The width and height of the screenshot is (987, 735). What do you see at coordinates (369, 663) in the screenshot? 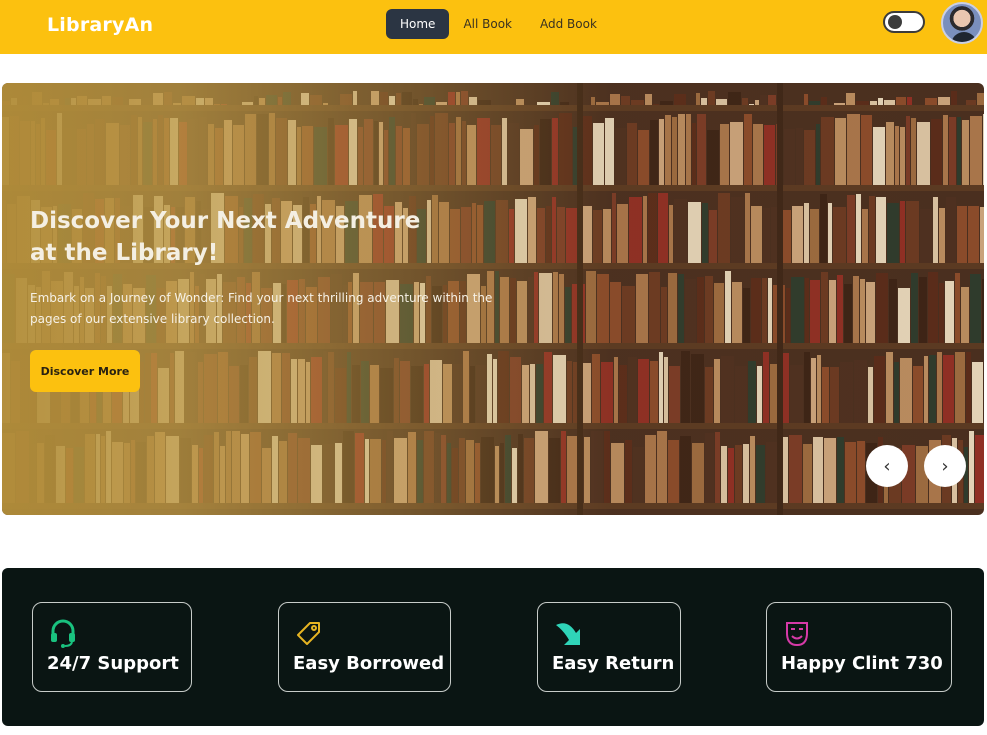
I see `feature-label: Easy Borrowed` at bounding box center [369, 663].